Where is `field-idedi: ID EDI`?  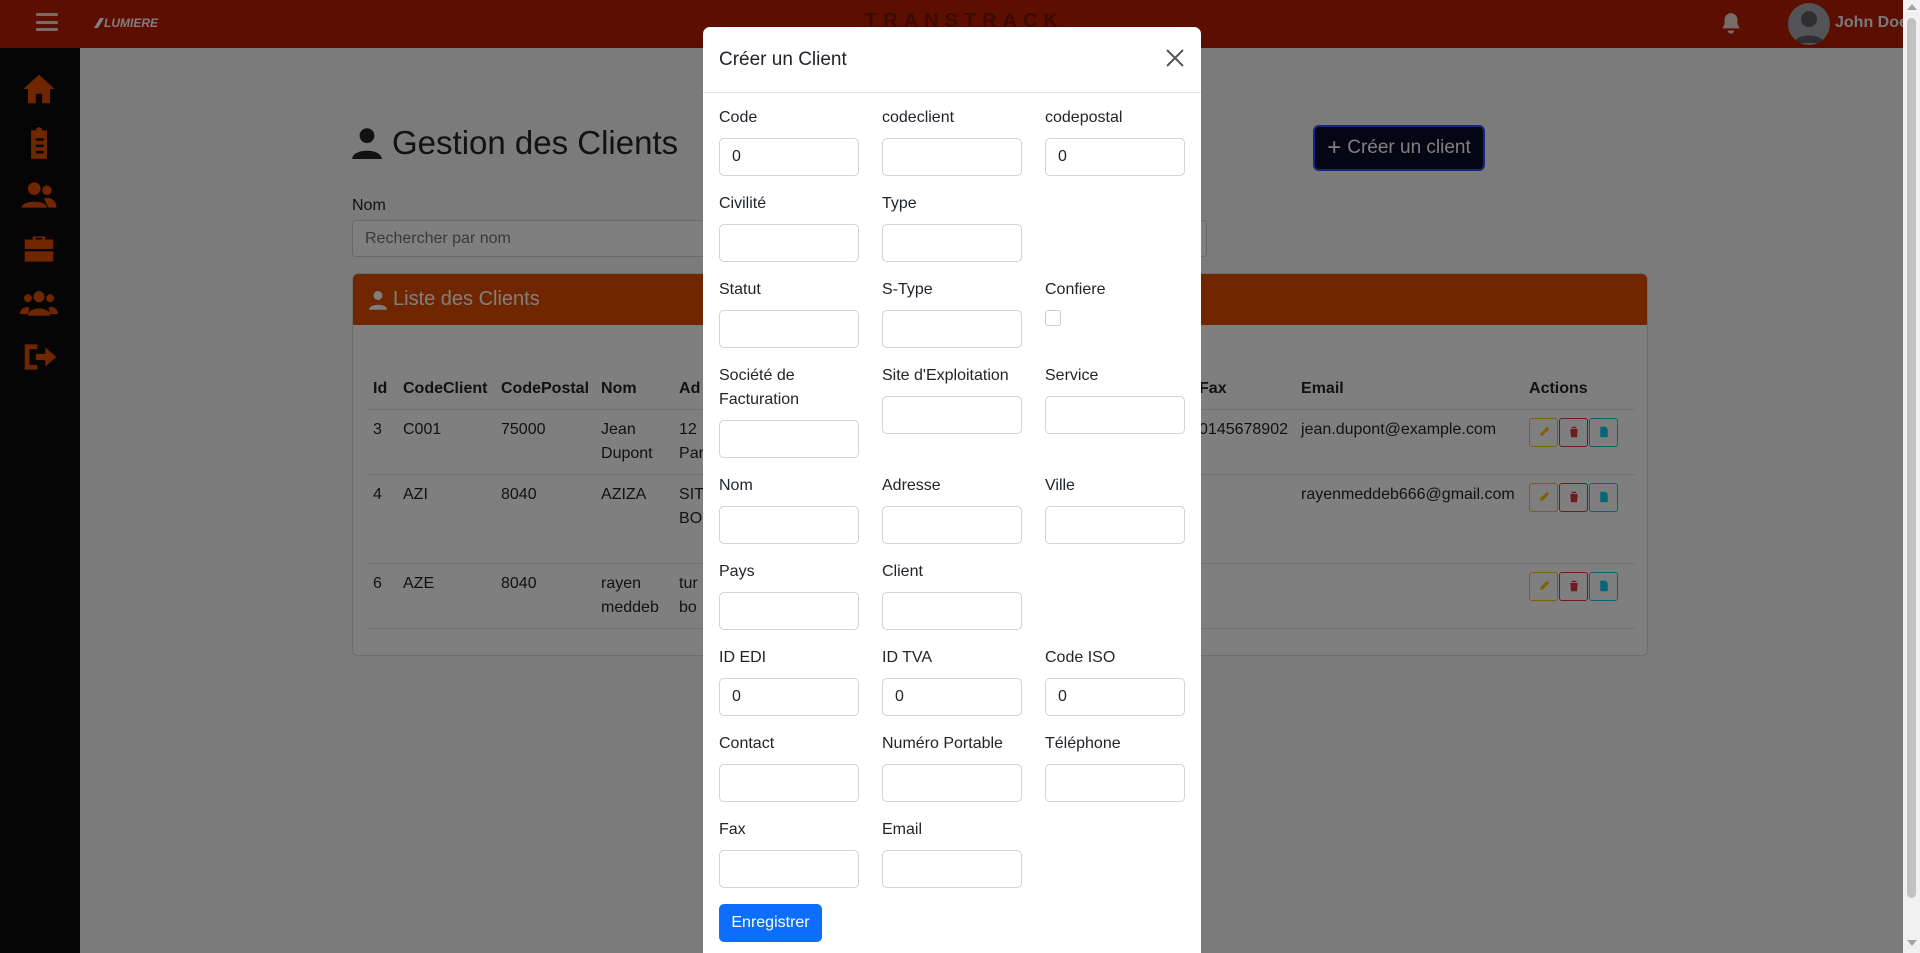
field-idedi: ID EDI is located at coordinates (789, 681).